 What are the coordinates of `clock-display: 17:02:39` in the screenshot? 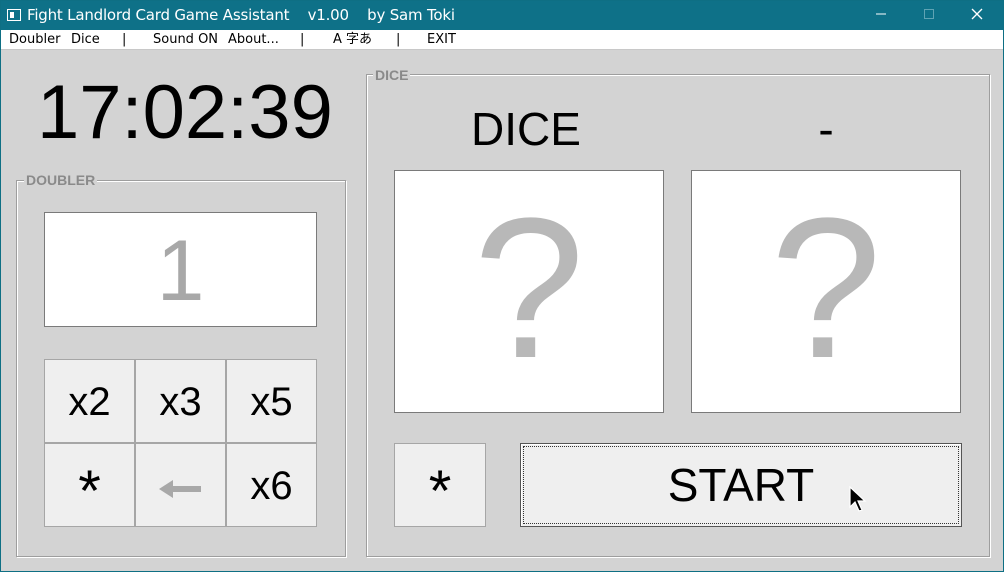 It's located at (185, 112).